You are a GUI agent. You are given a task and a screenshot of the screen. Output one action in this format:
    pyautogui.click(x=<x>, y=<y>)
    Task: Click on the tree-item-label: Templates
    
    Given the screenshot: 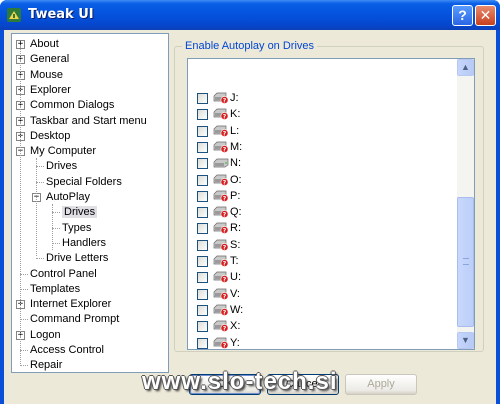 What is the action you would take?
    pyautogui.click(x=55, y=288)
    